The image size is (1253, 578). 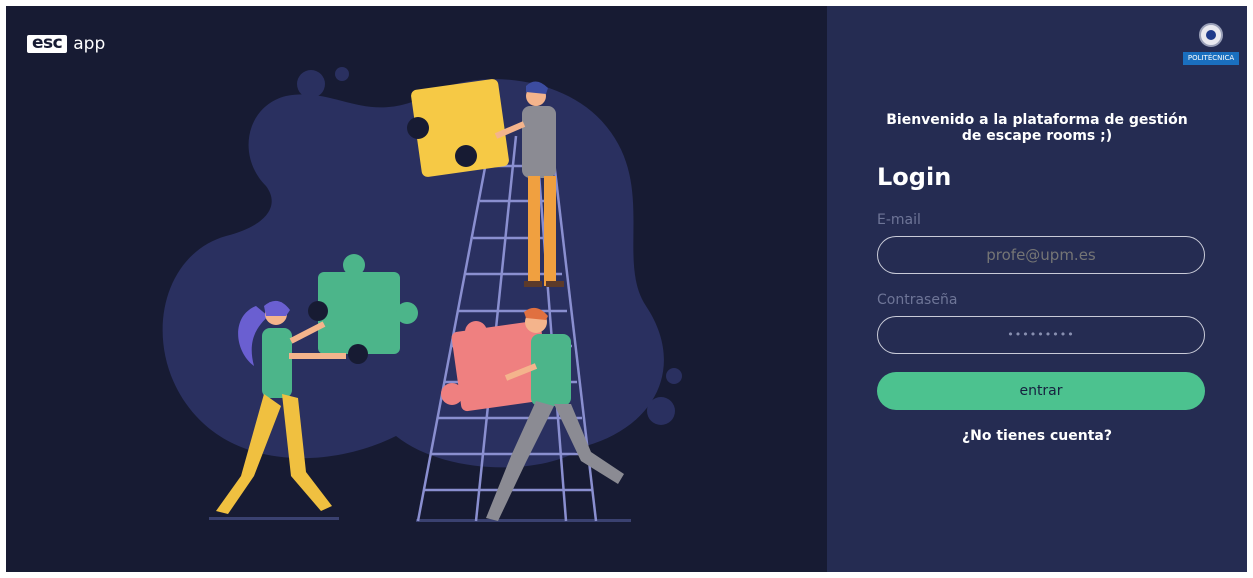 I want to click on login-button: entrar, so click(x=1041, y=391).